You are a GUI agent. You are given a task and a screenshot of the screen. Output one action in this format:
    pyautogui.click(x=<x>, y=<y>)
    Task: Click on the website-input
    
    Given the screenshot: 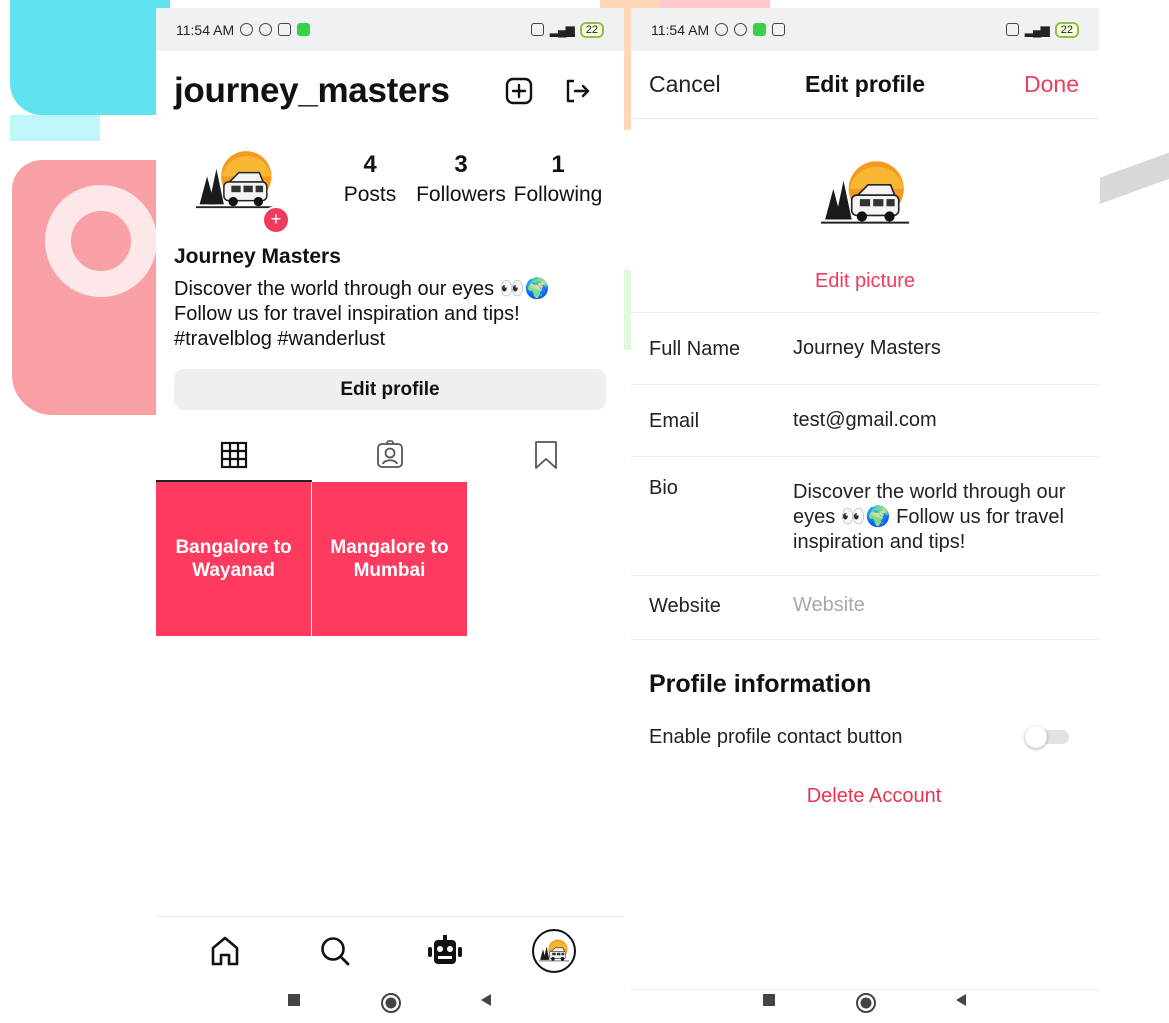 What is the action you would take?
    pyautogui.click(x=938, y=605)
    